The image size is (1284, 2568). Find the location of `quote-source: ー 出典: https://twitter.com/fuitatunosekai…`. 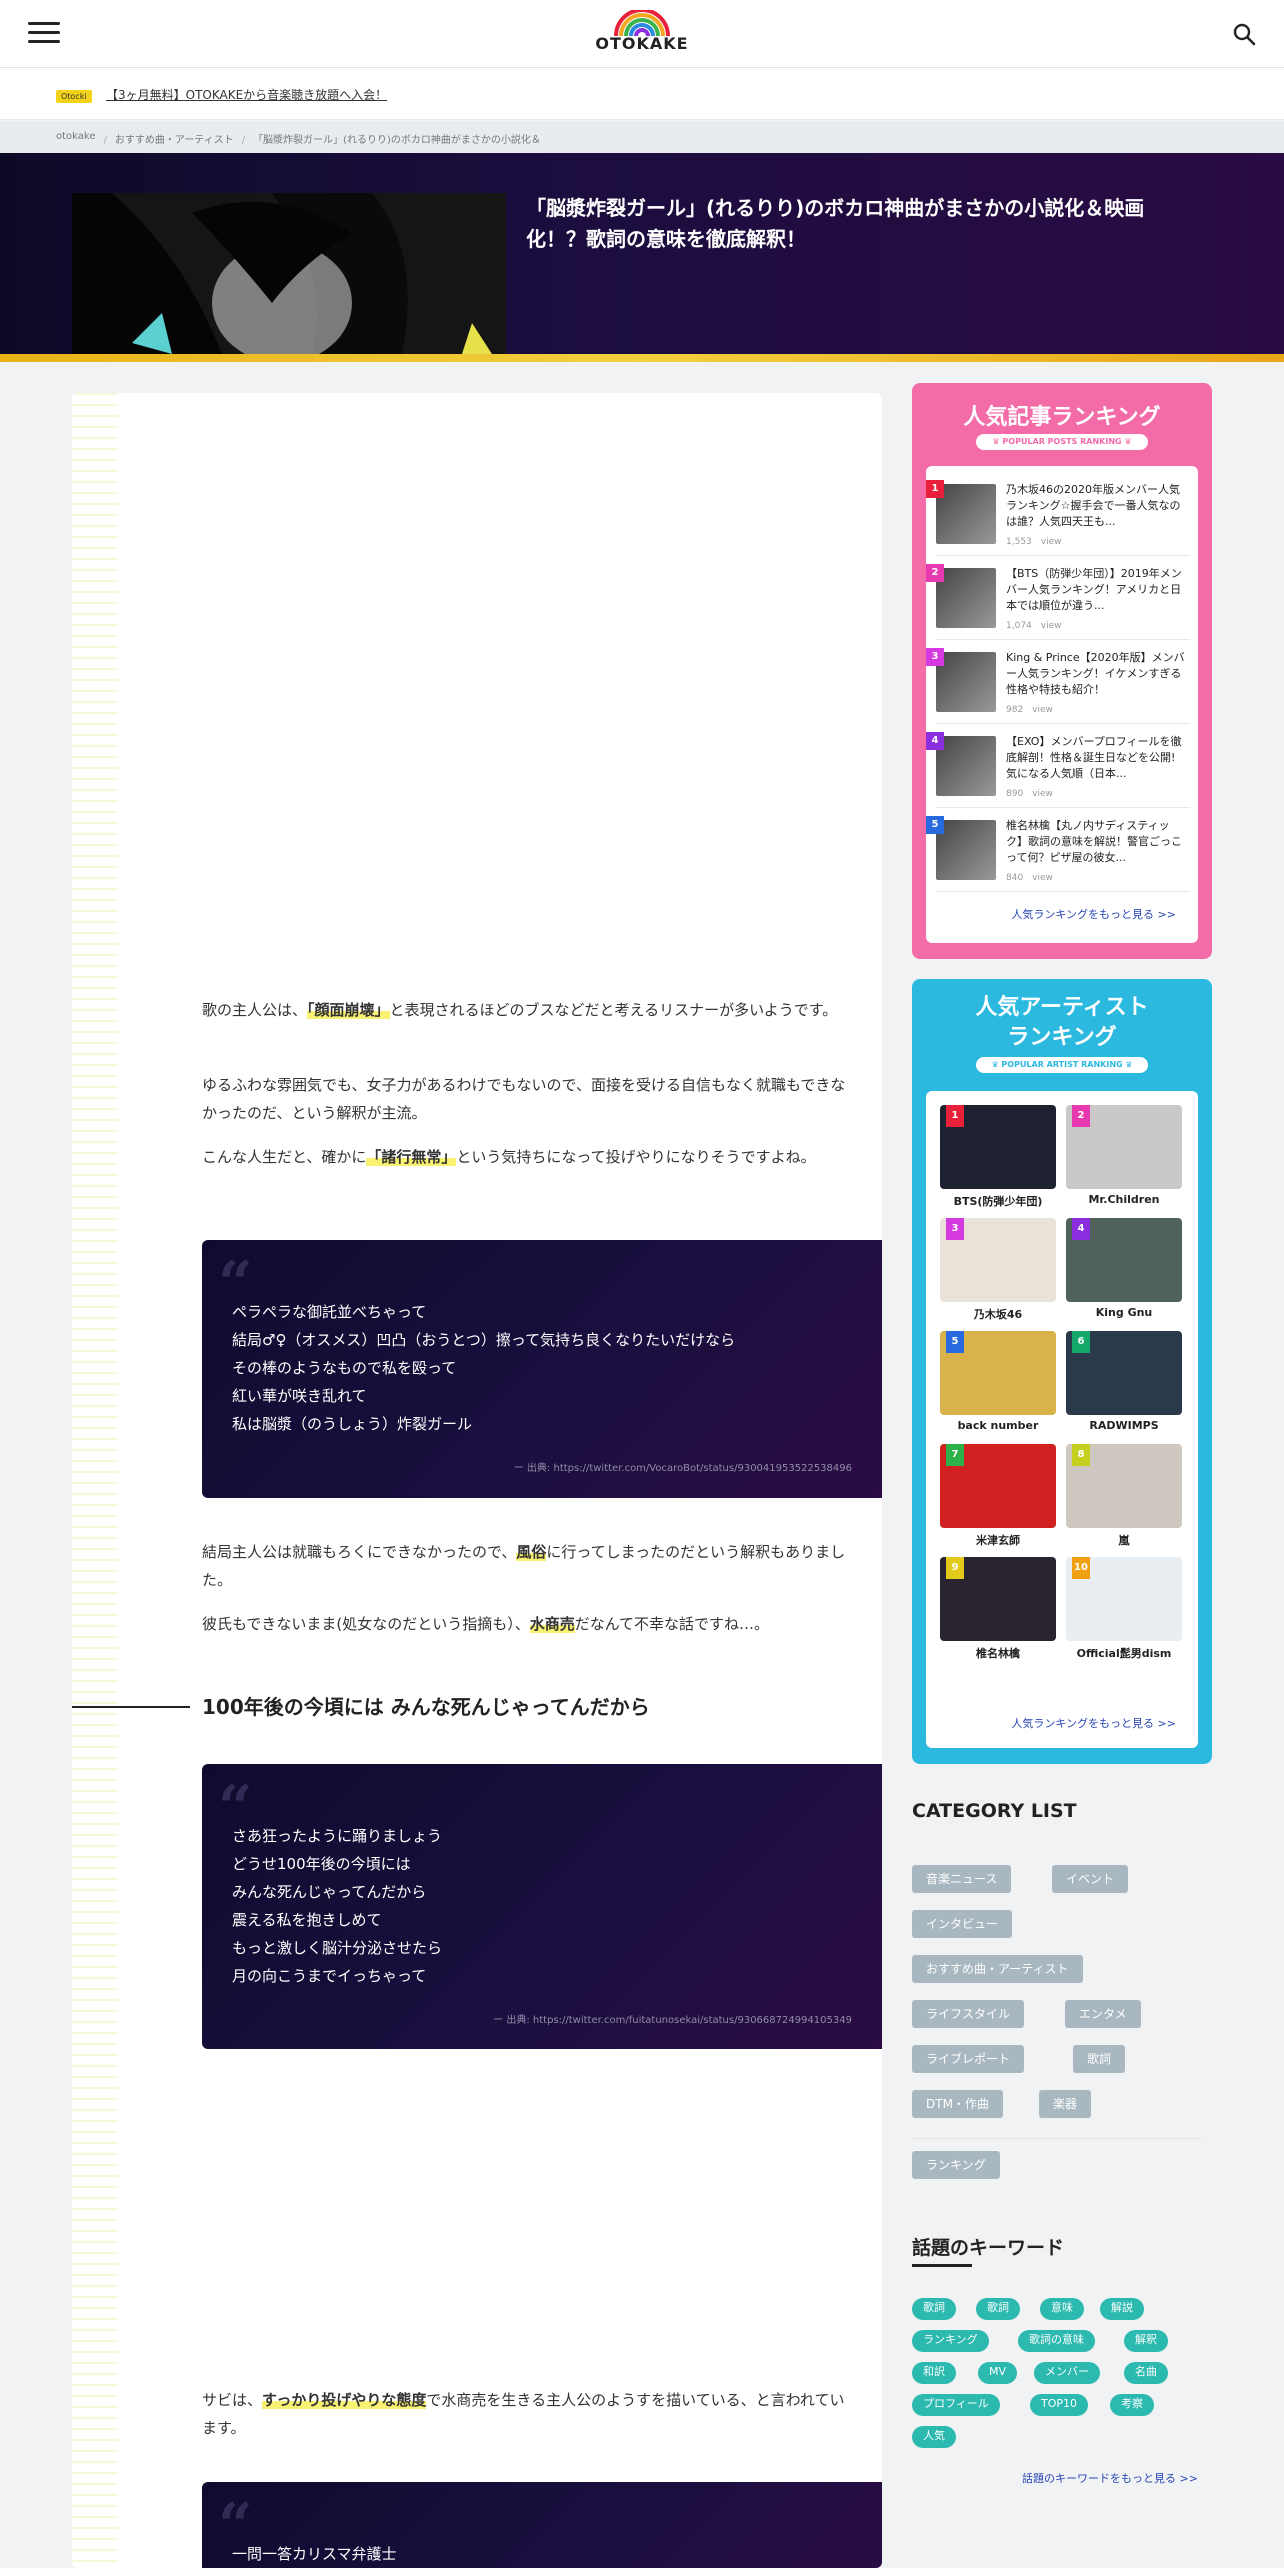

quote-source: ー 出典: https://twitter.com/fuitatunosekai… is located at coordinates (672, 2018).